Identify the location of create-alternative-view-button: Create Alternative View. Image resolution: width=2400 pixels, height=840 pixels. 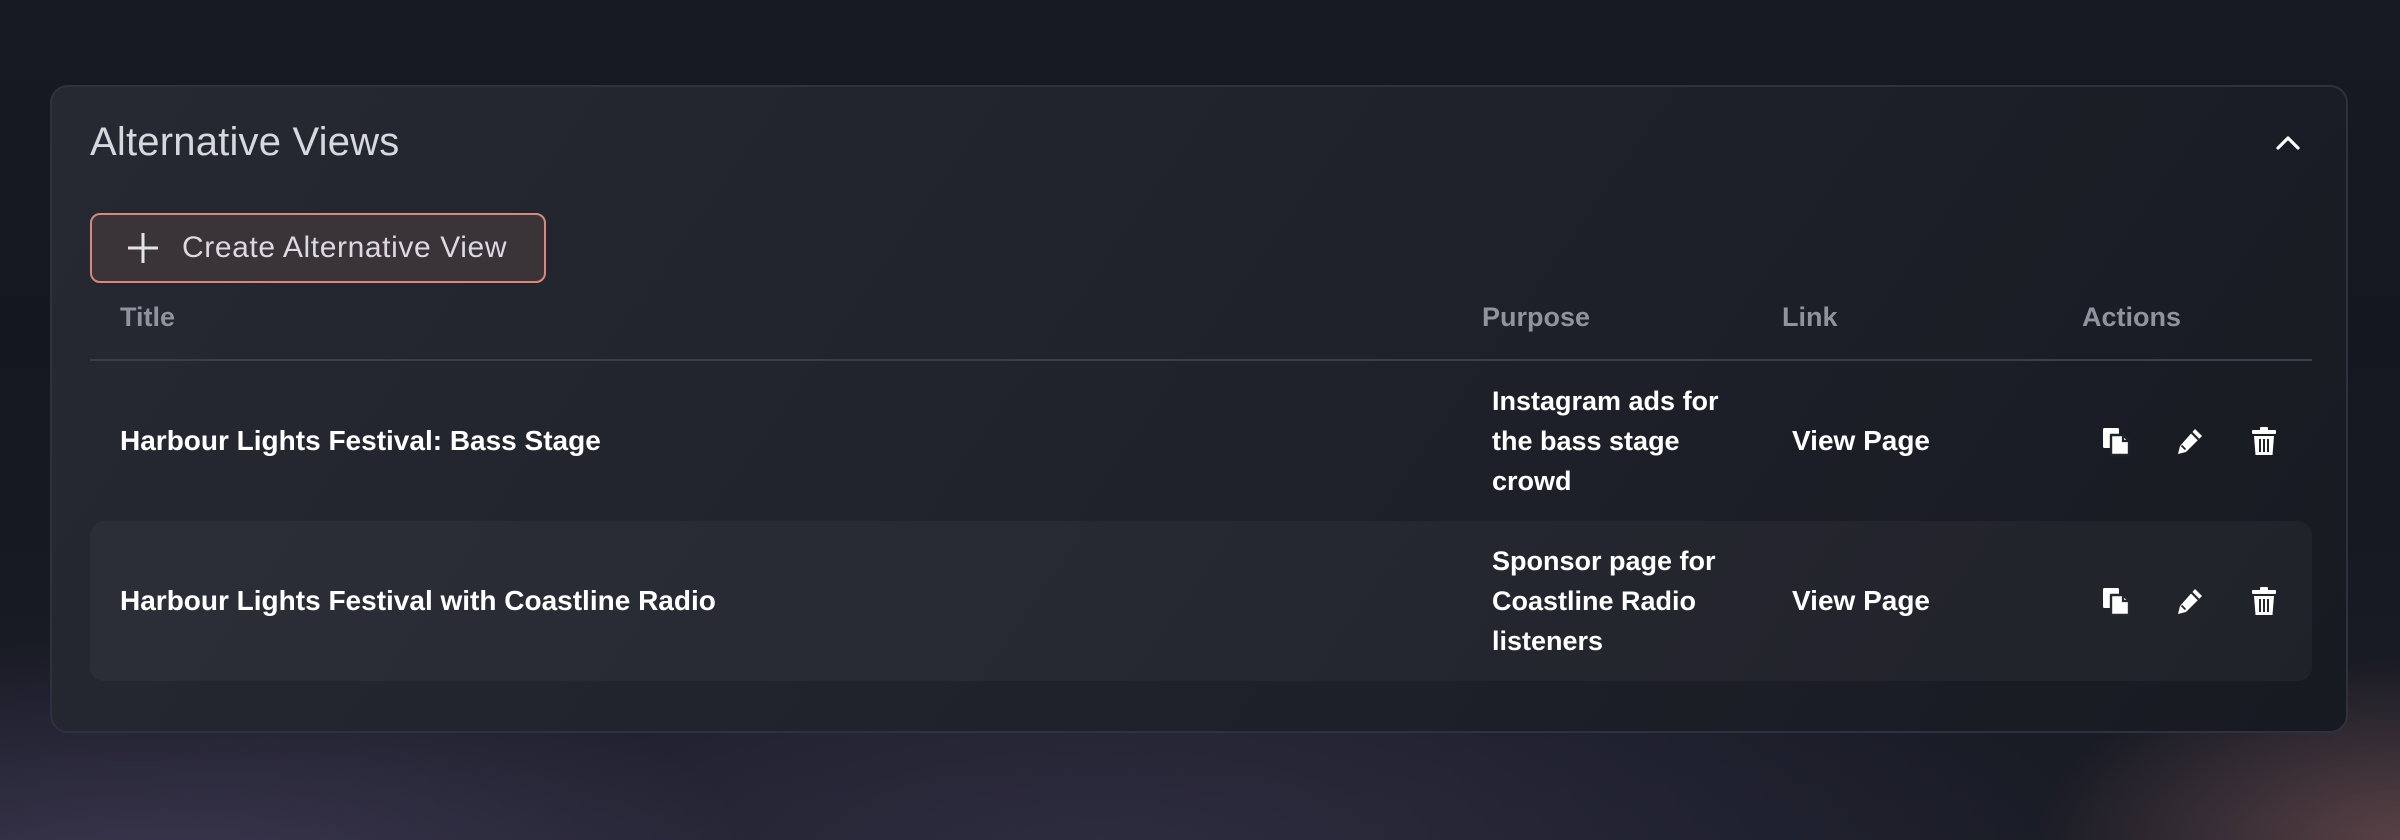
(318, 248).